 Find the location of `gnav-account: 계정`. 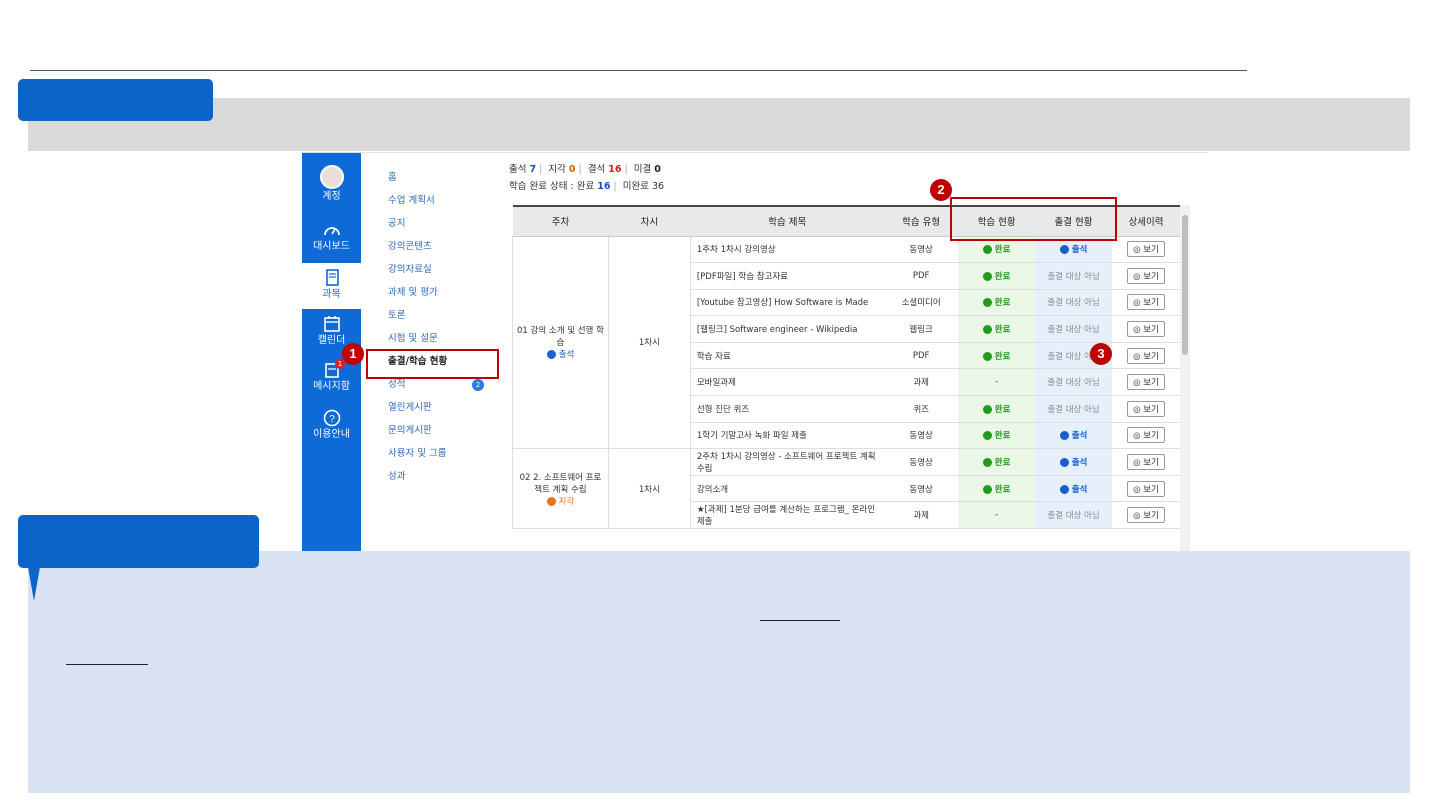

gnav-account: 계정 is located at coordinates (331, 184).